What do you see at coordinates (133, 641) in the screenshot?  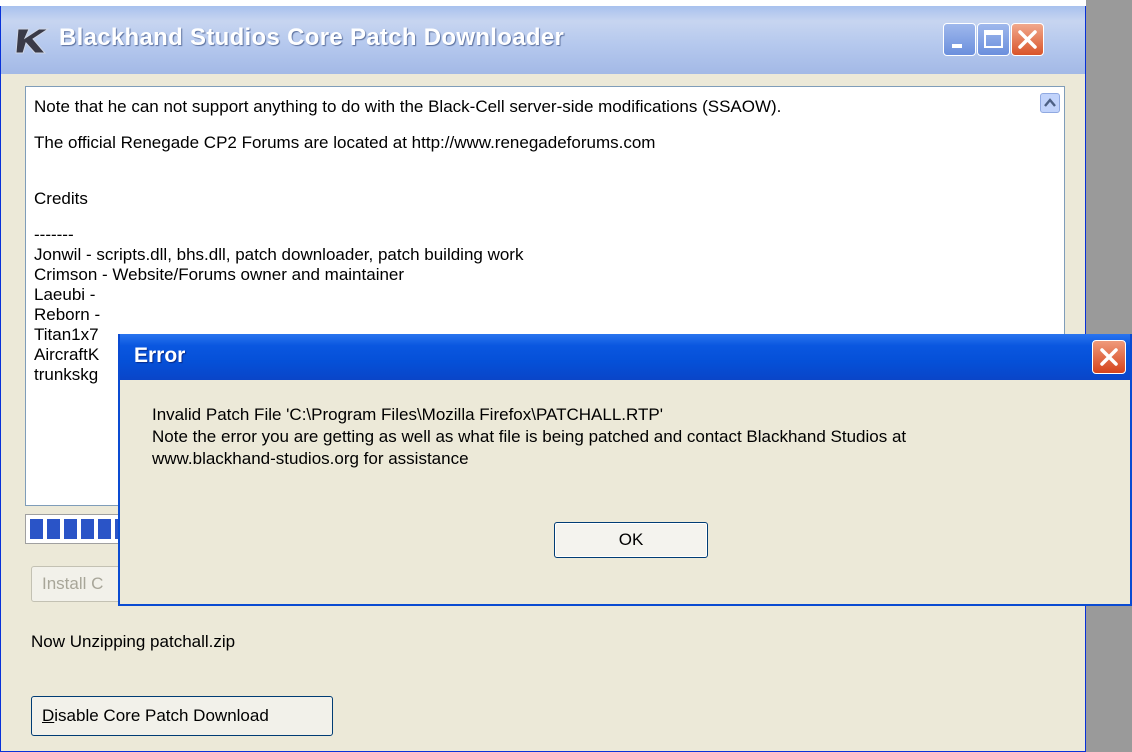 I see `status-text: Now Unzipping patchall.zip` at bounding box center [133, 641].